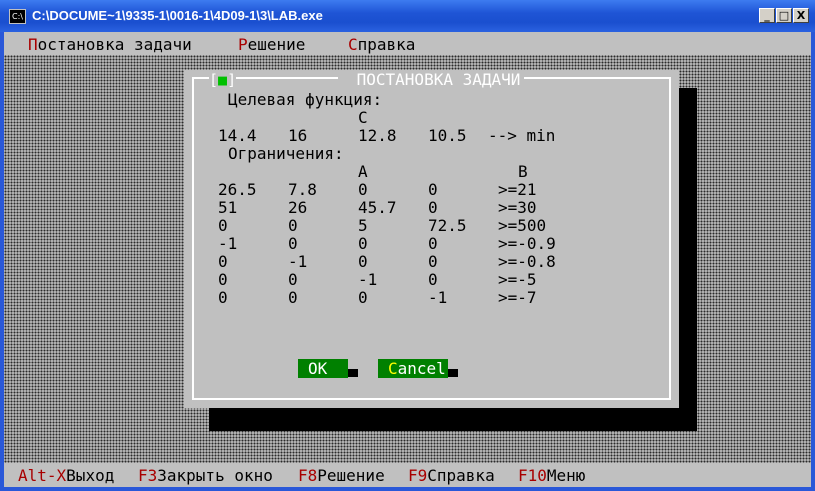 The height and width of the screenshot is (491, 815). I want to click on a-matrix-cell: 26.5, so click(237, 189).